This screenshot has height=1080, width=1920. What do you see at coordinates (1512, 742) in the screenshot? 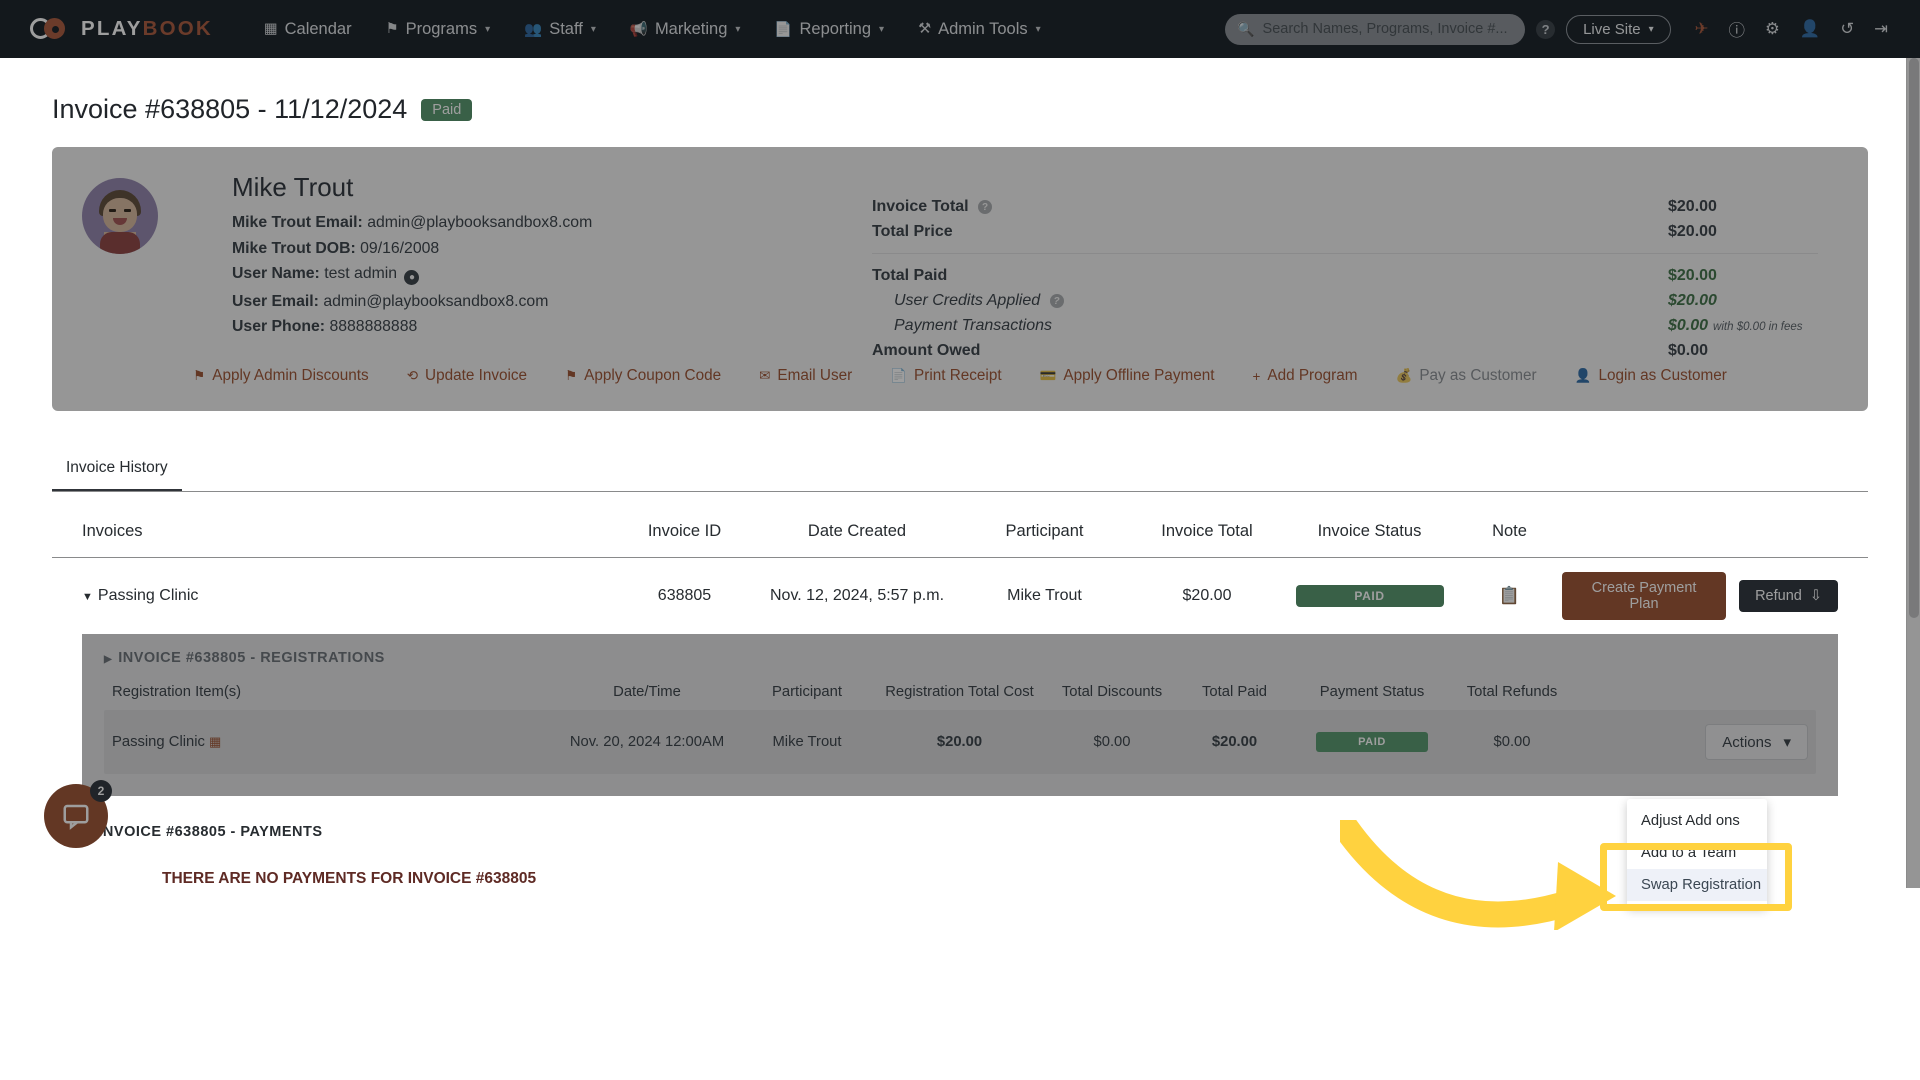
I see `registration-total-refunds: $0.00` at bounding box center [1512, 742].